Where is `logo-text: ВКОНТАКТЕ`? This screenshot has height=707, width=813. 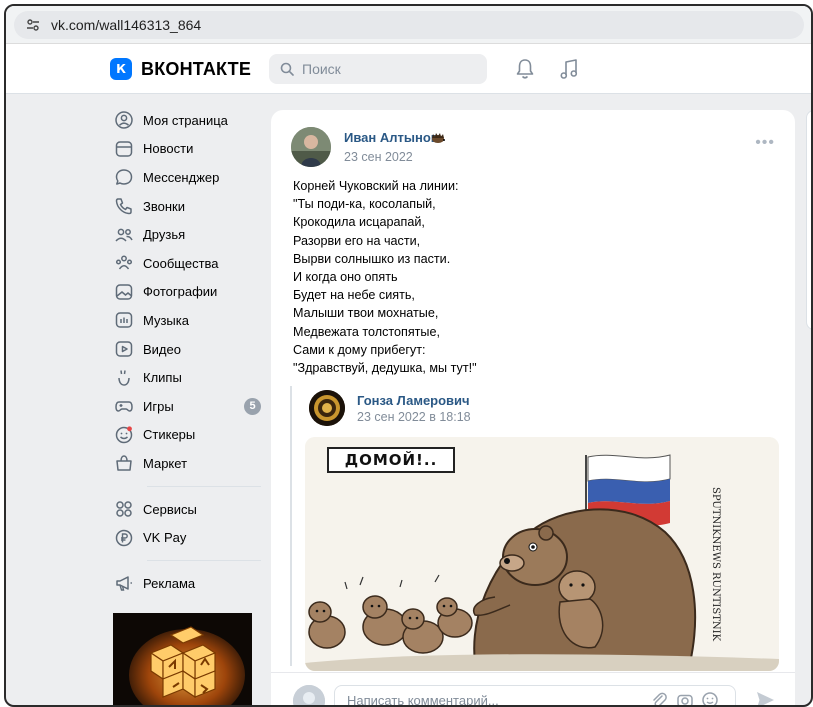
logo-text: ВКОНТАКТЕ is located at coordinates (196, 68).